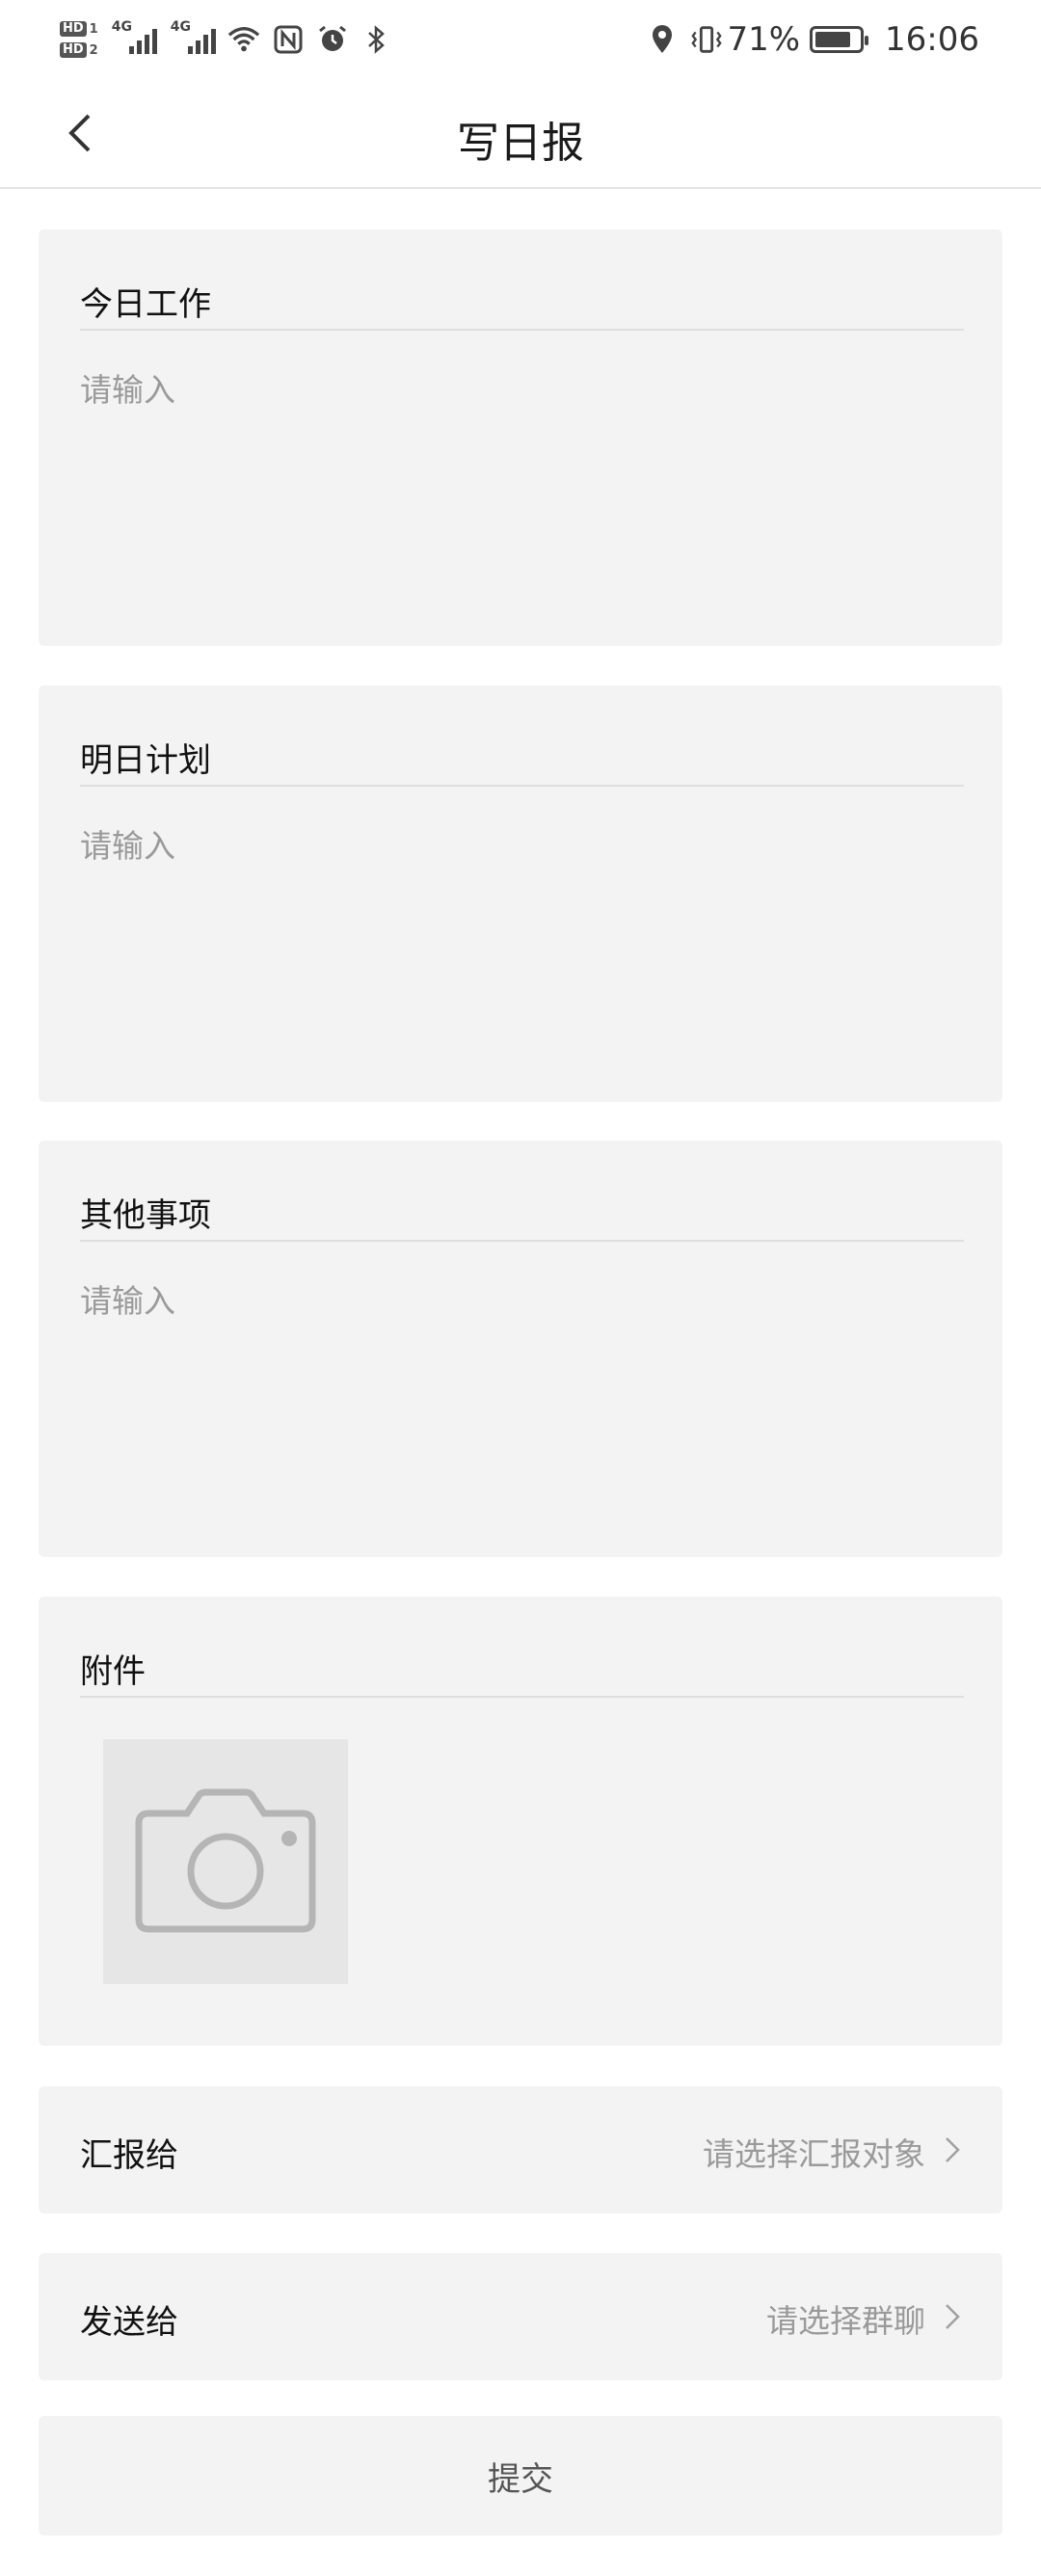  What do you see at coordinates (74, 50) in the screenshot?
I see `hd2-badge: HD` at bounding box center [74, 50].